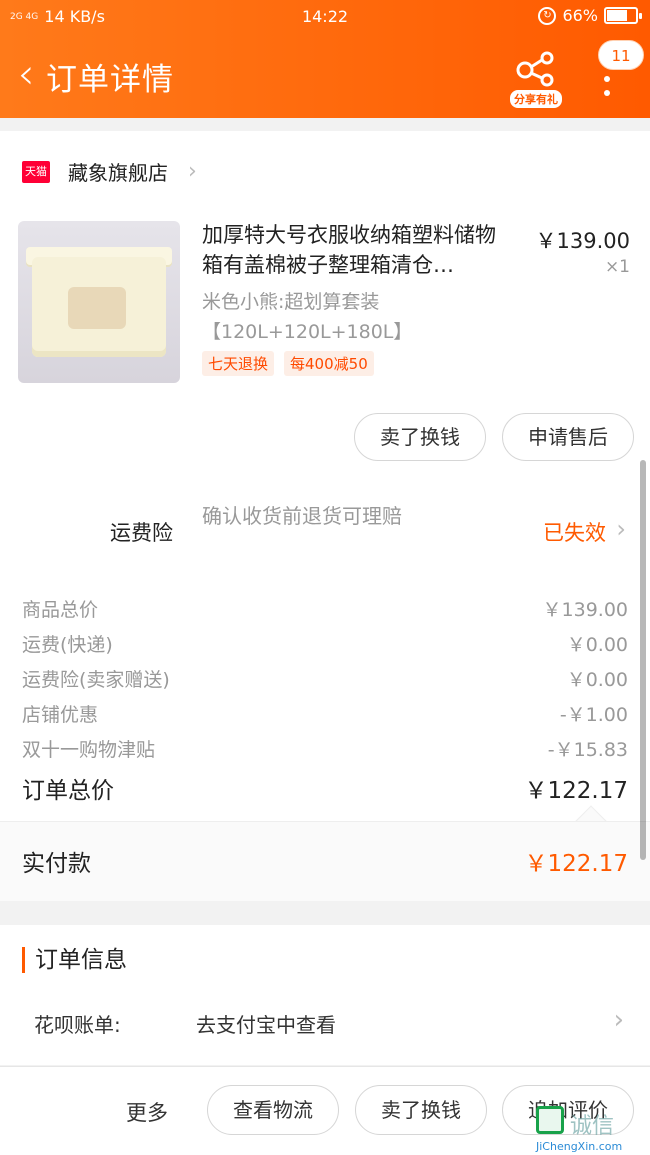 Image resolution: width=650 pixels, height=1155 pixels. Describe the element at coordinates (621, 55) in the screenshot. I see `notification-badge: 11` at that location.